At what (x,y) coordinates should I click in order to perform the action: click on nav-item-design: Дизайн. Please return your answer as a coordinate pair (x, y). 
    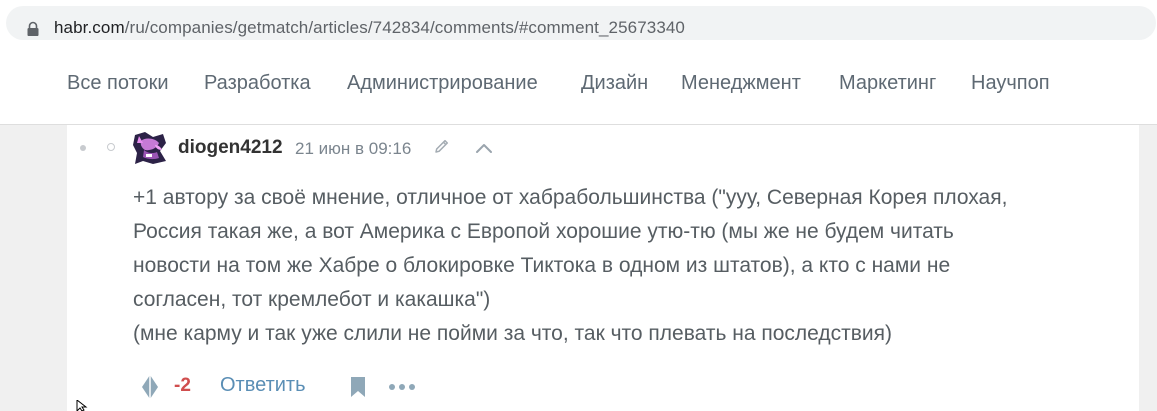
    Looking at the image, I should click on (614, 83).